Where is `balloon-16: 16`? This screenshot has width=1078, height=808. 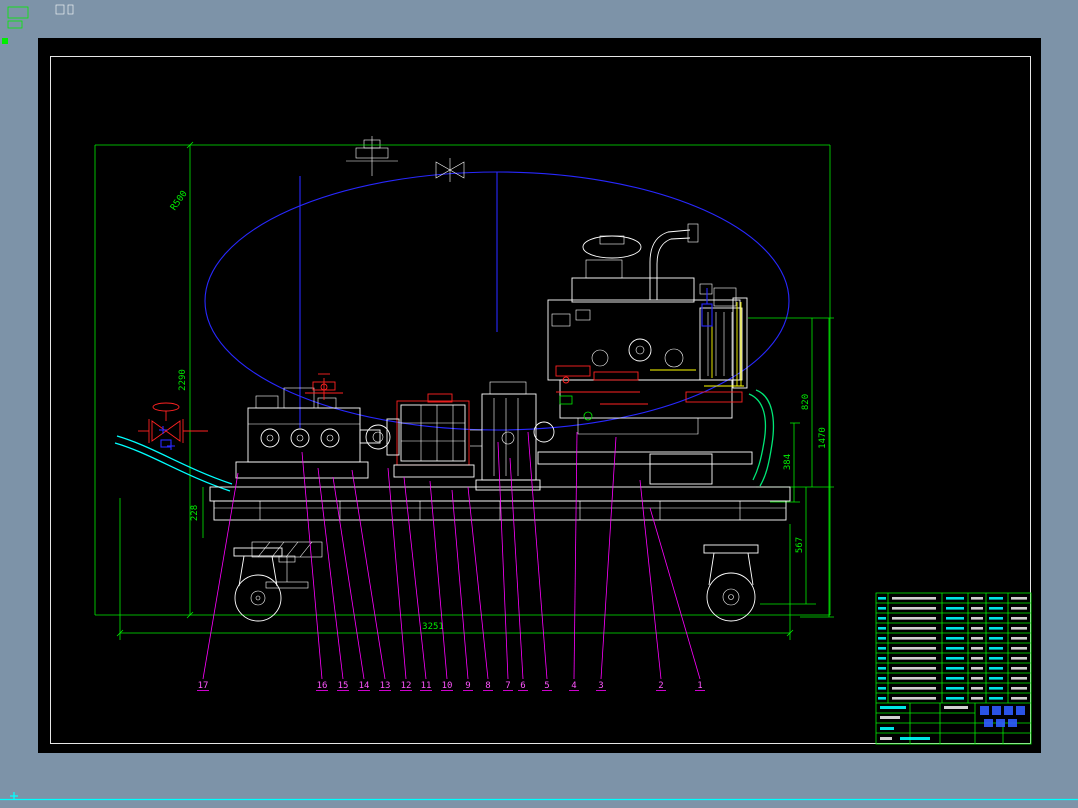 balloon-16: 16 is located at coordinates (322, 686).